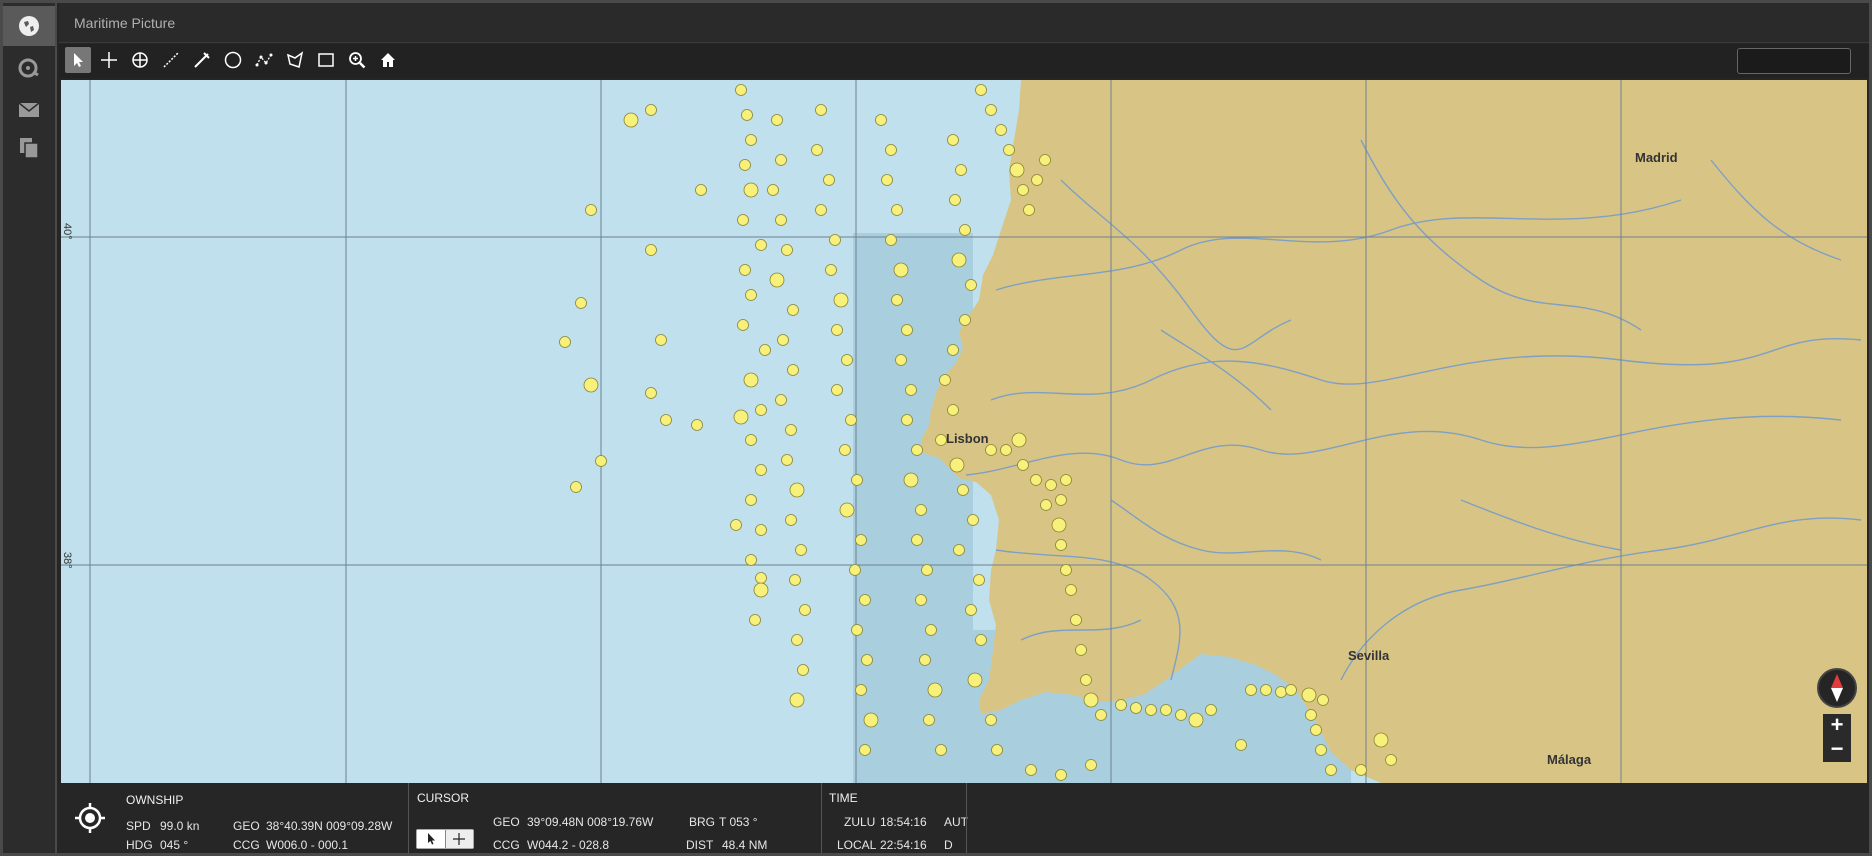  I want to click on tool-add-point, so click(109, 60).